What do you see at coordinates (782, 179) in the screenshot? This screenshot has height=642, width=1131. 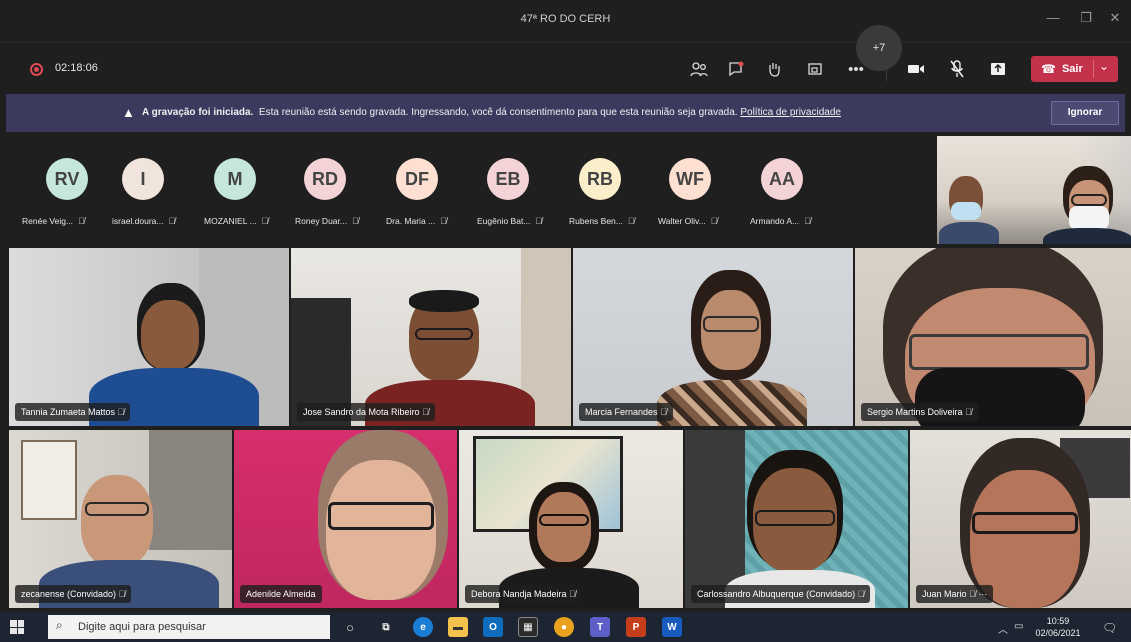 I see `participant-avatar: AA` at bounding box center [782, 179].